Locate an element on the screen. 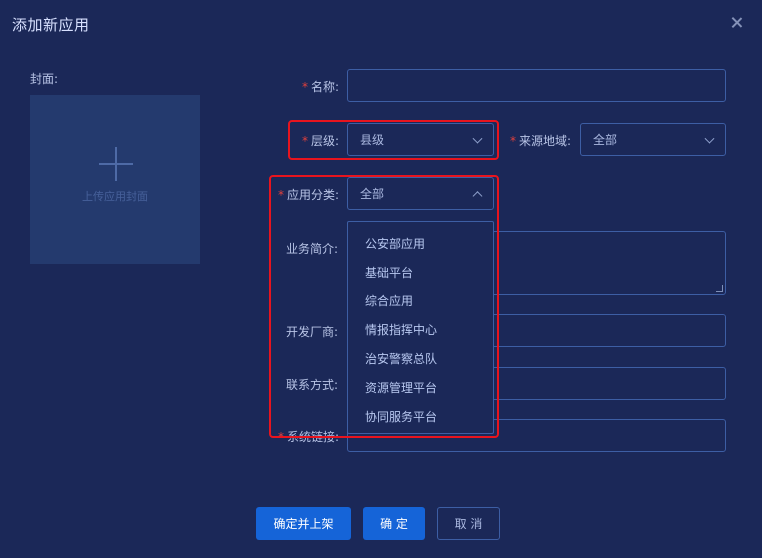  source-region-label: * 来源地域: is located at coordinates (541, 141).